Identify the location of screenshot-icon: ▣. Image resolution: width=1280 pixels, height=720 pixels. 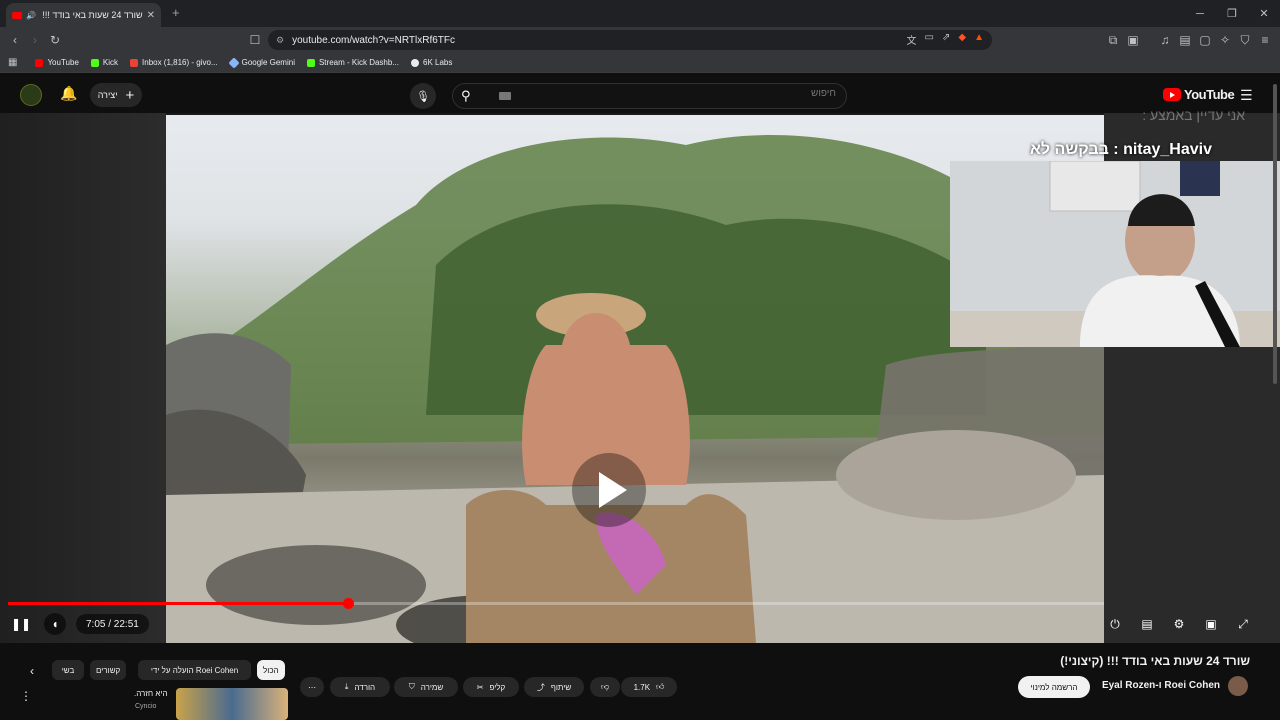
(1133, 40).